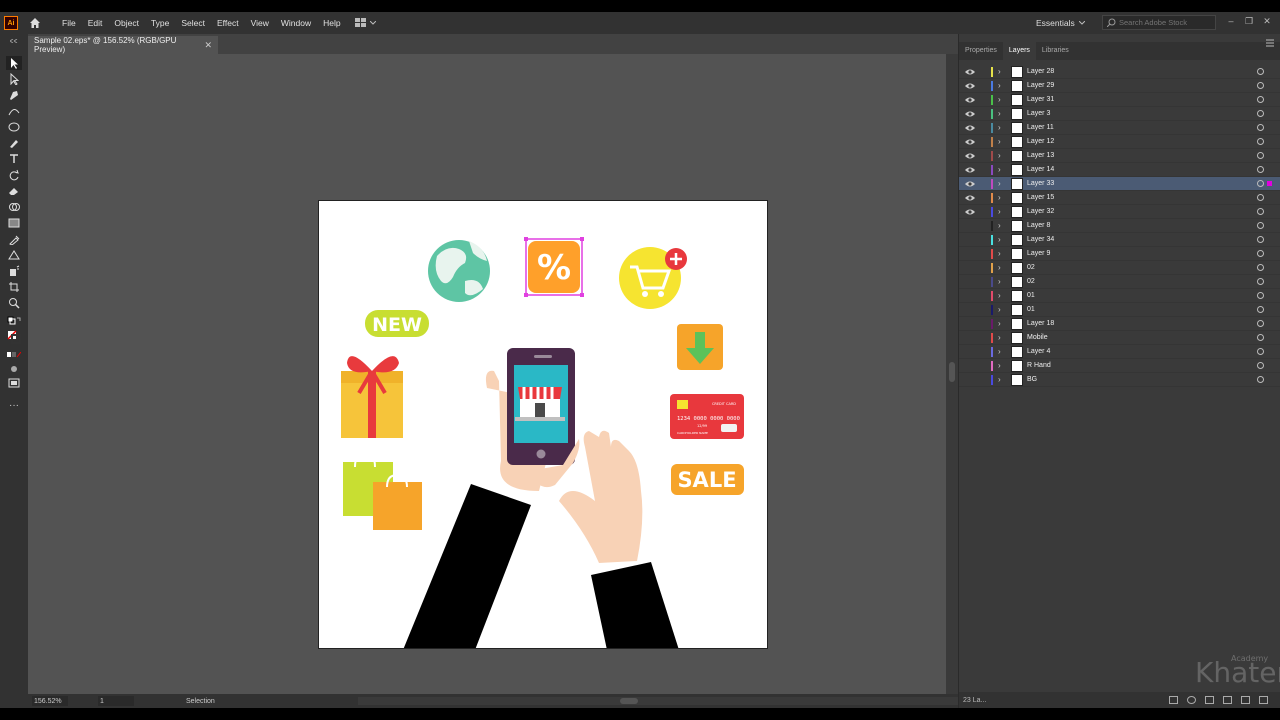 This screenshot has width=1280, height=720. Describe the element at coordinates (1040, 170) in the screenshot. I see `layer-name: Layer 14` at that location.